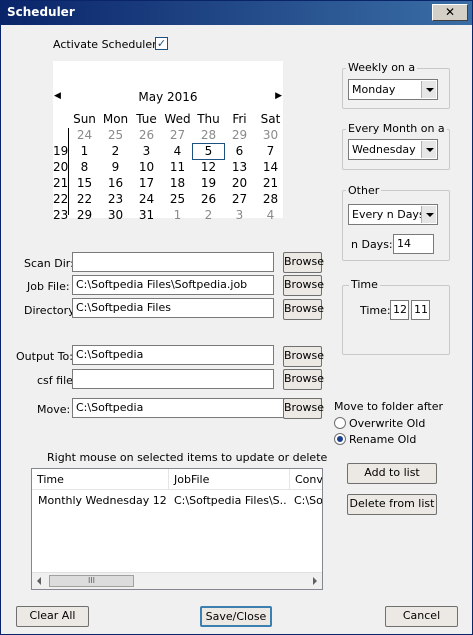  Describe the element at coordinates (413, 244) in the screenshot. I see `n-days-input: 14` at that location.